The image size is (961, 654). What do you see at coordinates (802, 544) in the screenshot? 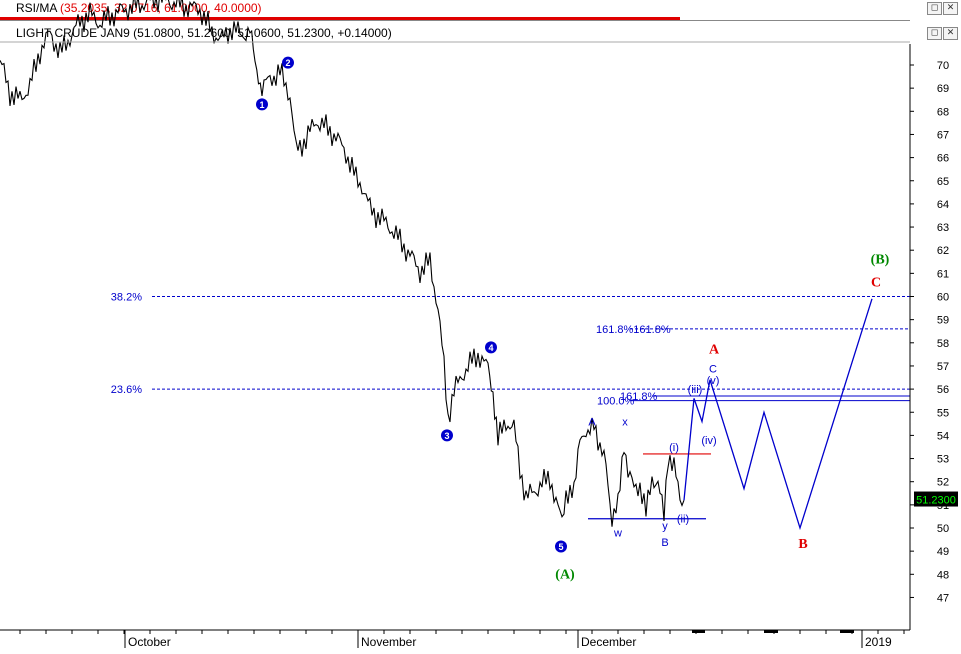
I see `wave-label-8: B` at bounding box center [802, 544].